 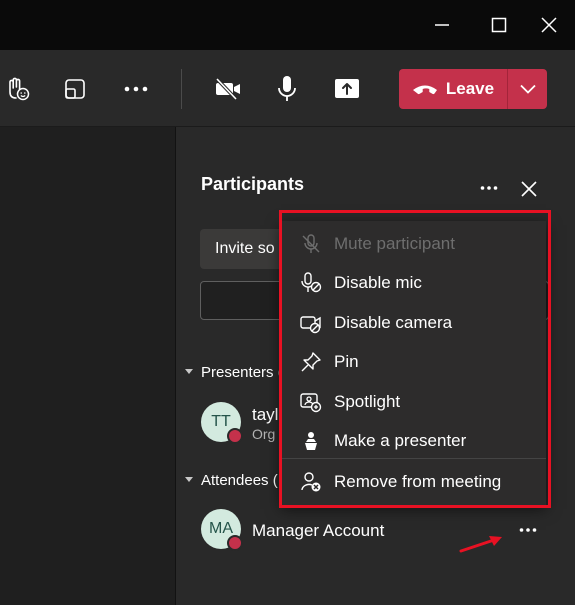 I want to click on microphone-button, so click(x=287, y=89).